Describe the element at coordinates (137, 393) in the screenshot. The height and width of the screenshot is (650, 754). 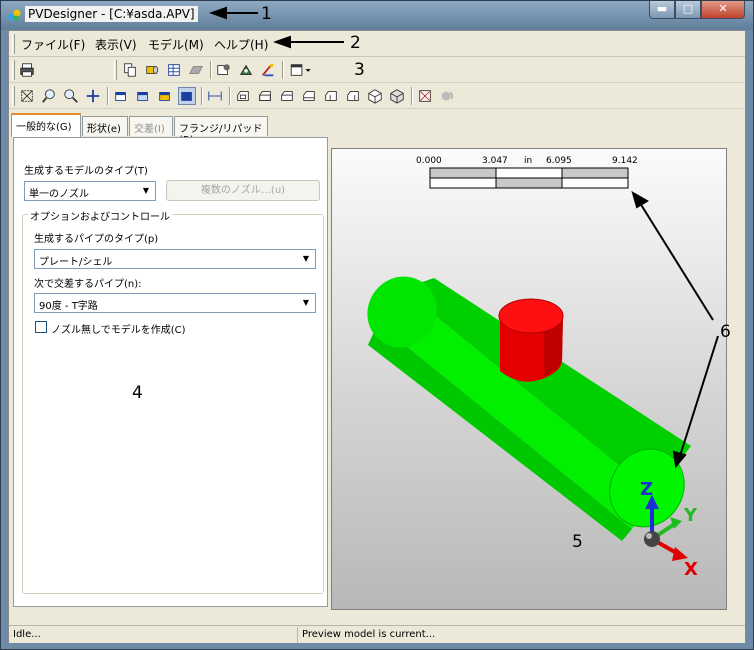
I see `callout-4: 4` at that location.